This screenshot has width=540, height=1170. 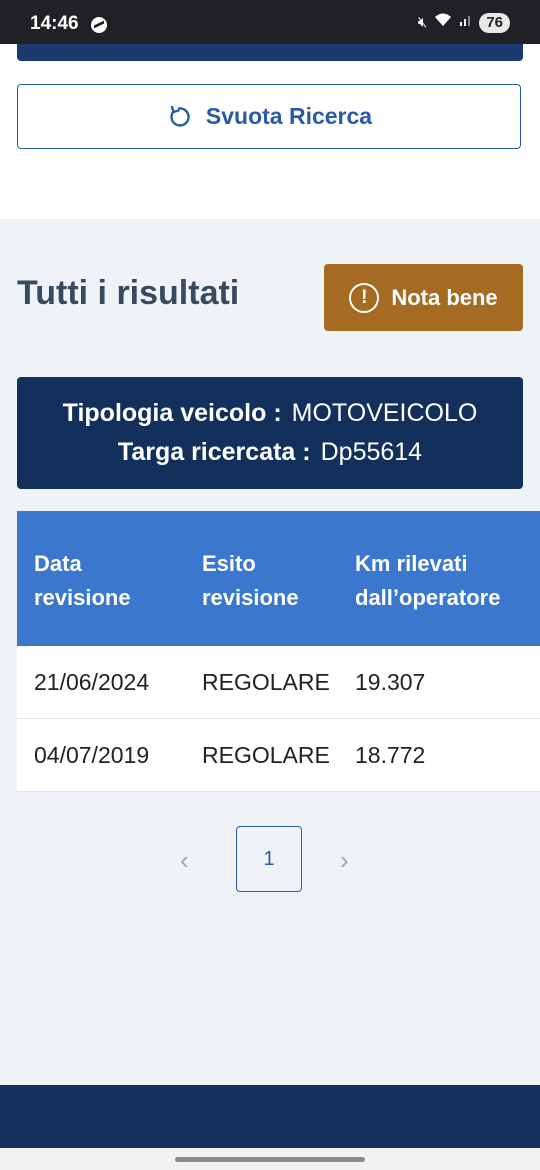 I want to click on plate-line: Targa ricercata : Dp55614, so click(x=270, y=452).